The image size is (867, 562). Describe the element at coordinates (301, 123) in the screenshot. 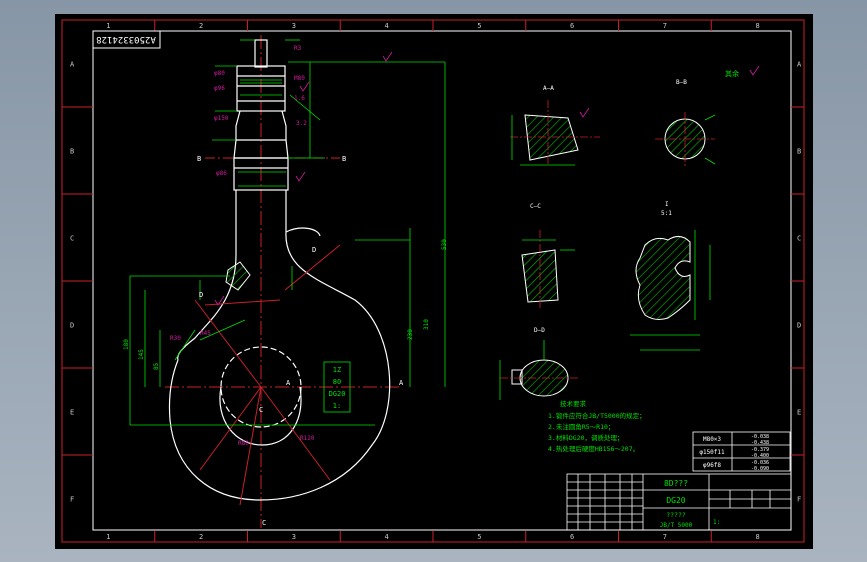

I see `svg-text: 3.2` at that location.